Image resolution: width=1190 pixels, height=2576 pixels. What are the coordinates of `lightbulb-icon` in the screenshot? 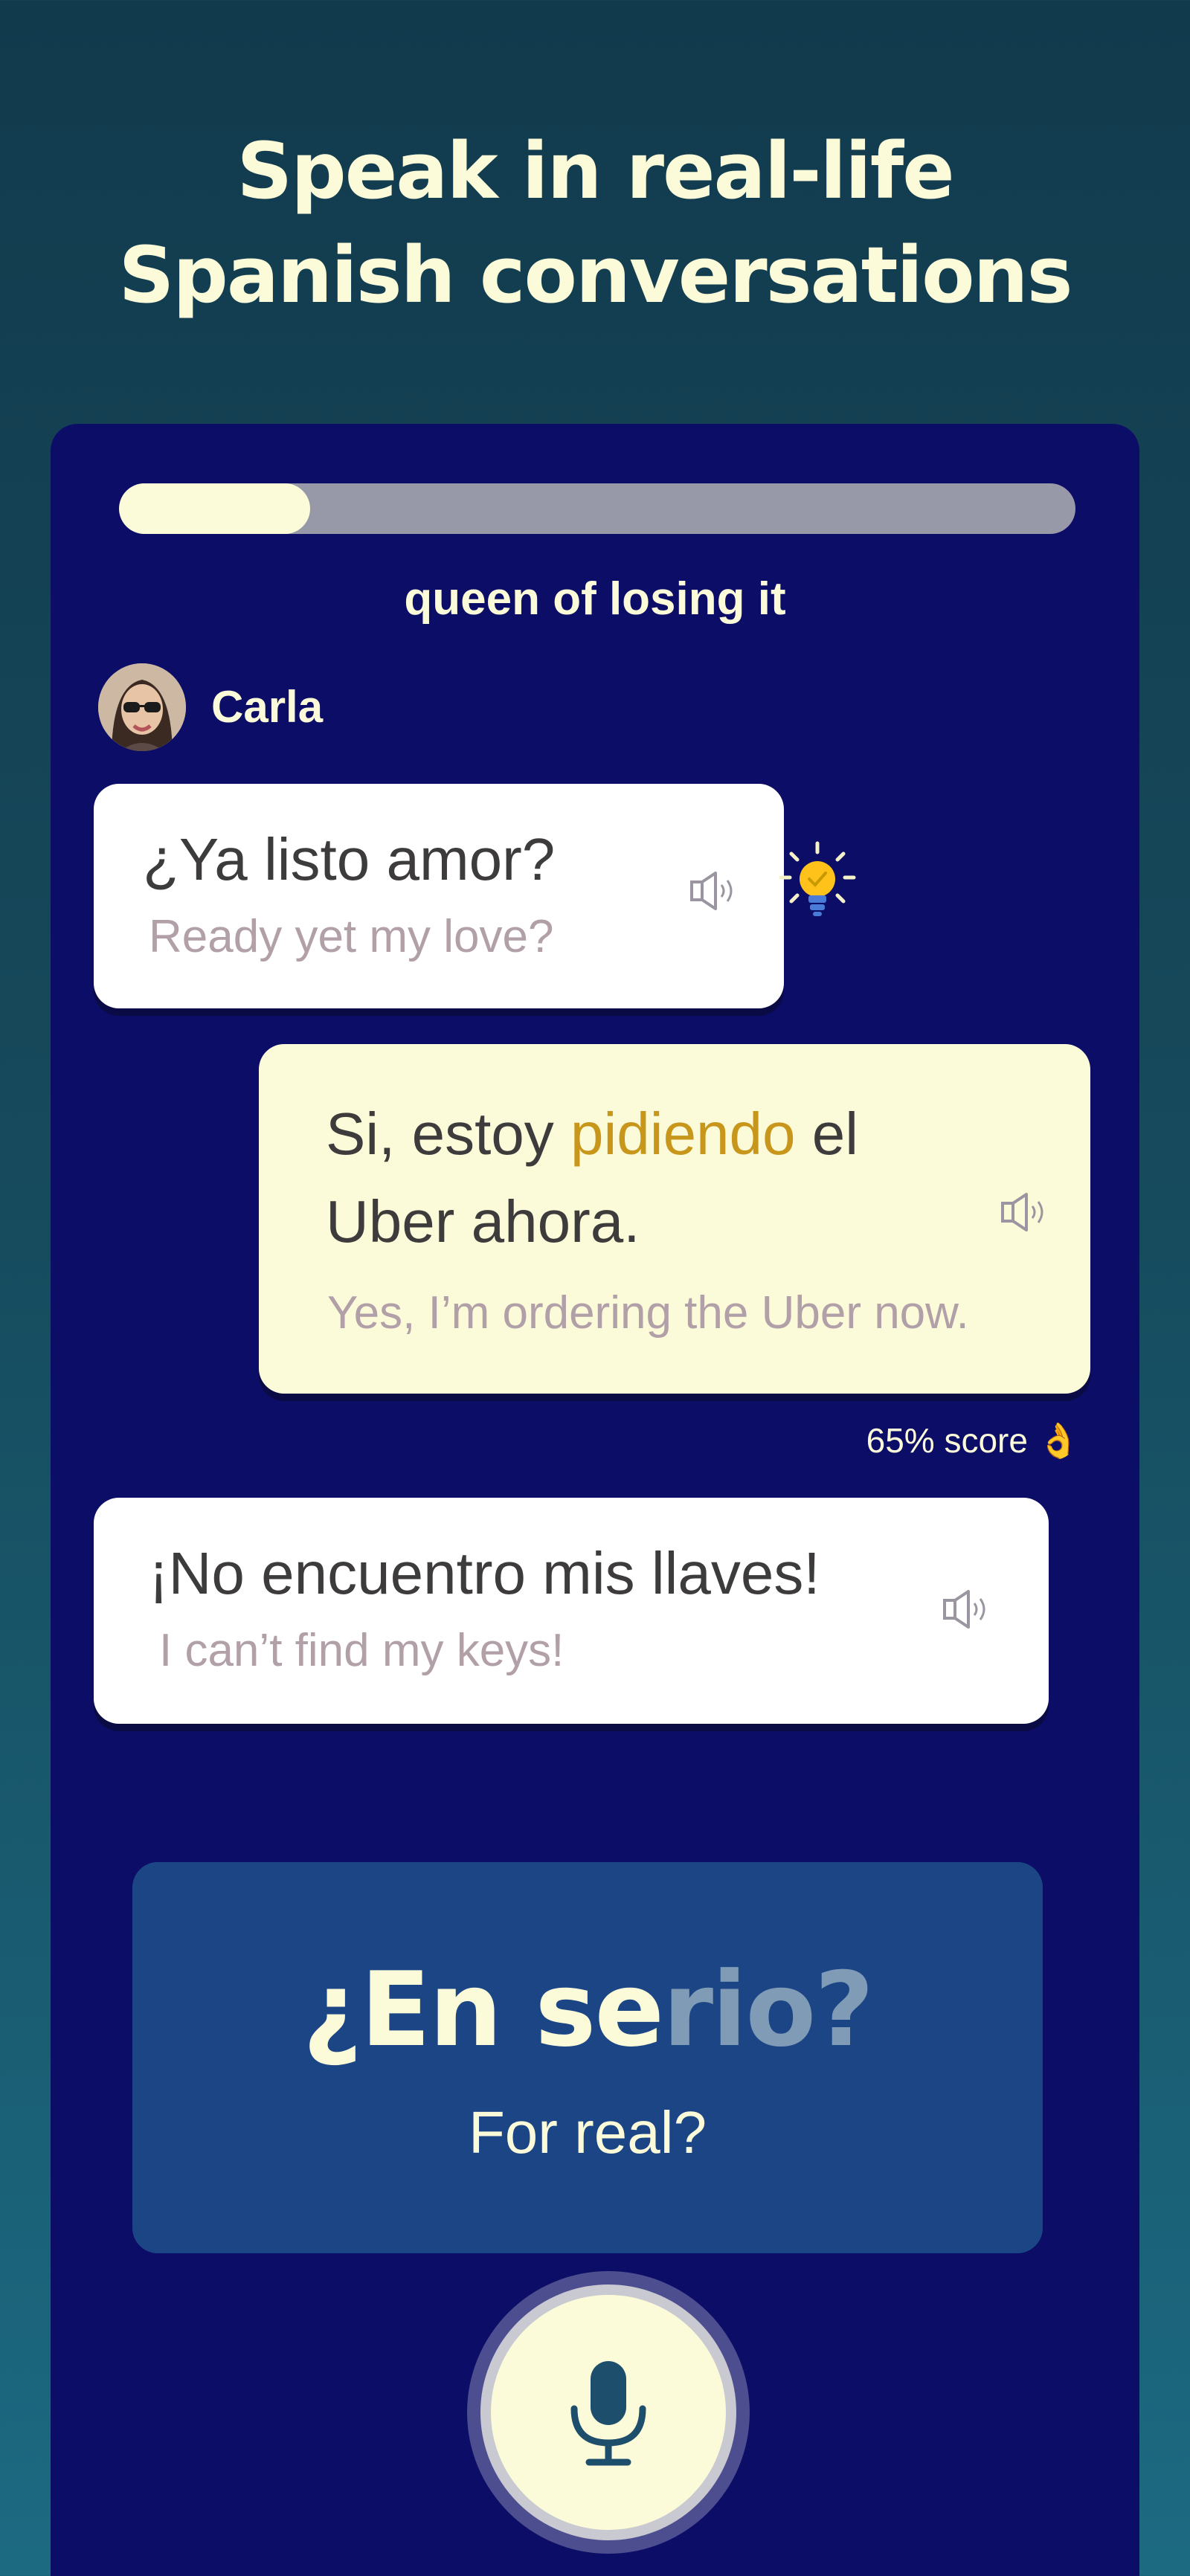 It's located at (817, 885).